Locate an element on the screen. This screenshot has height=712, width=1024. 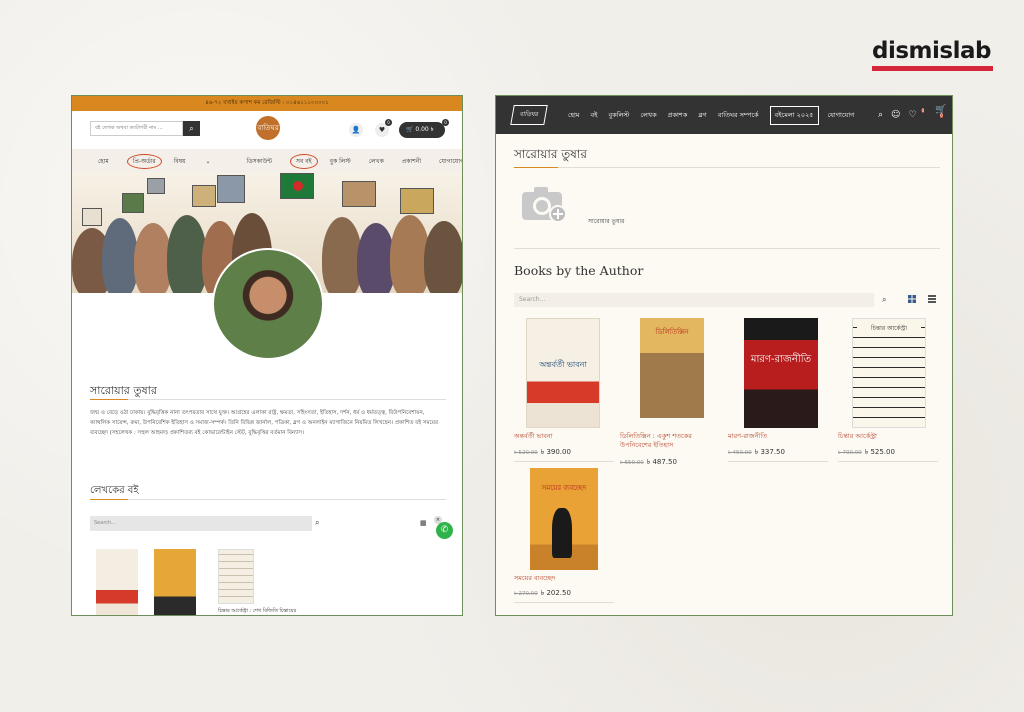
nav-booklist: বুক লিস্ট is located at coordinates (340, 161).